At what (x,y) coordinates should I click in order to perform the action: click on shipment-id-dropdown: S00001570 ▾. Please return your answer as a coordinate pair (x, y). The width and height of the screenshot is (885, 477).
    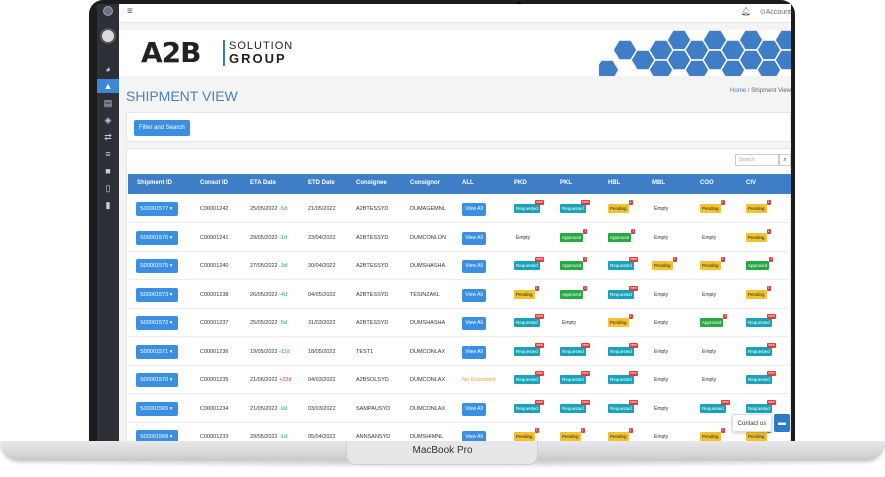
    Looking at the image, I should click on (157, 380).